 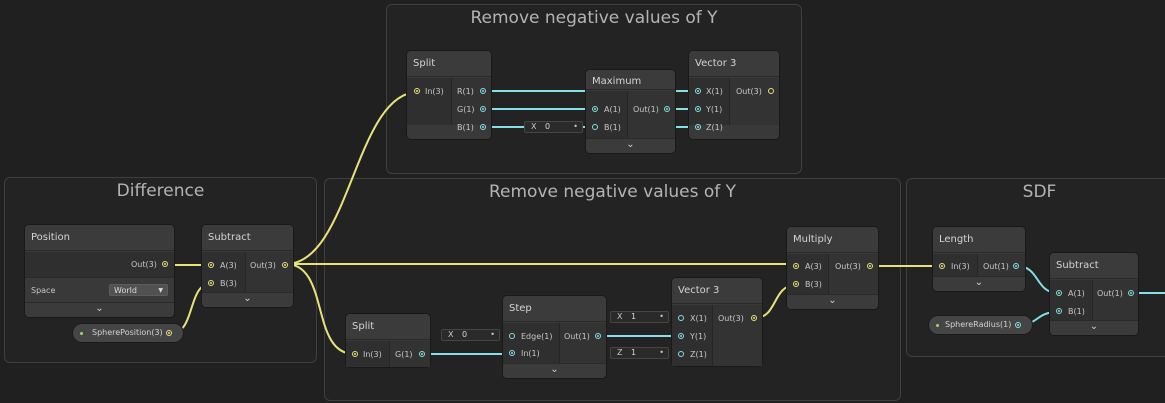 What do you see at coordinates (388, 327) in the screenshot?
I see `node-title: Split` at bounding box center [388, 327].